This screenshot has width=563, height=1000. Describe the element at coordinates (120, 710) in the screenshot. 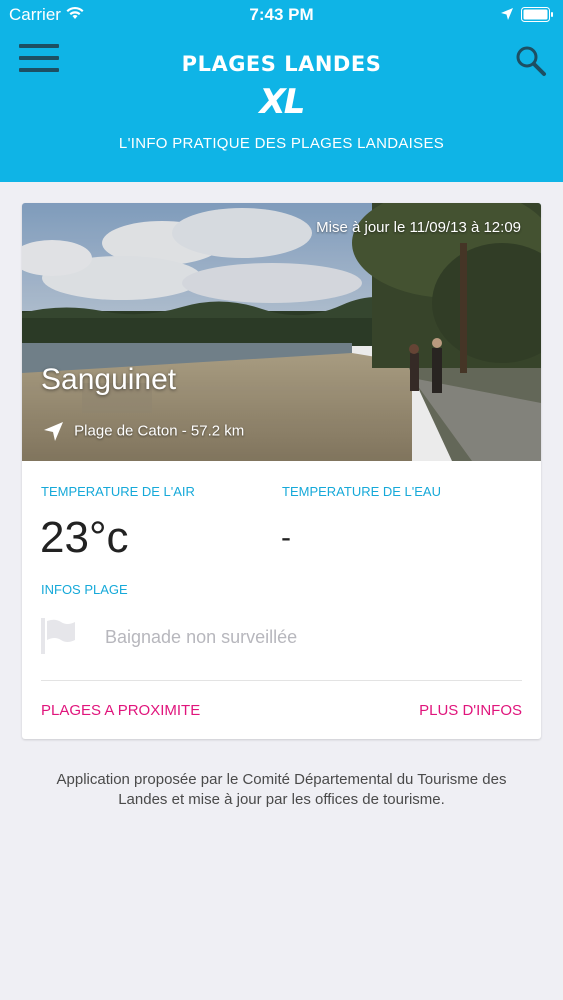

I see `nearby-beaches-link: PLAGES A PROXIMITE` at that location.